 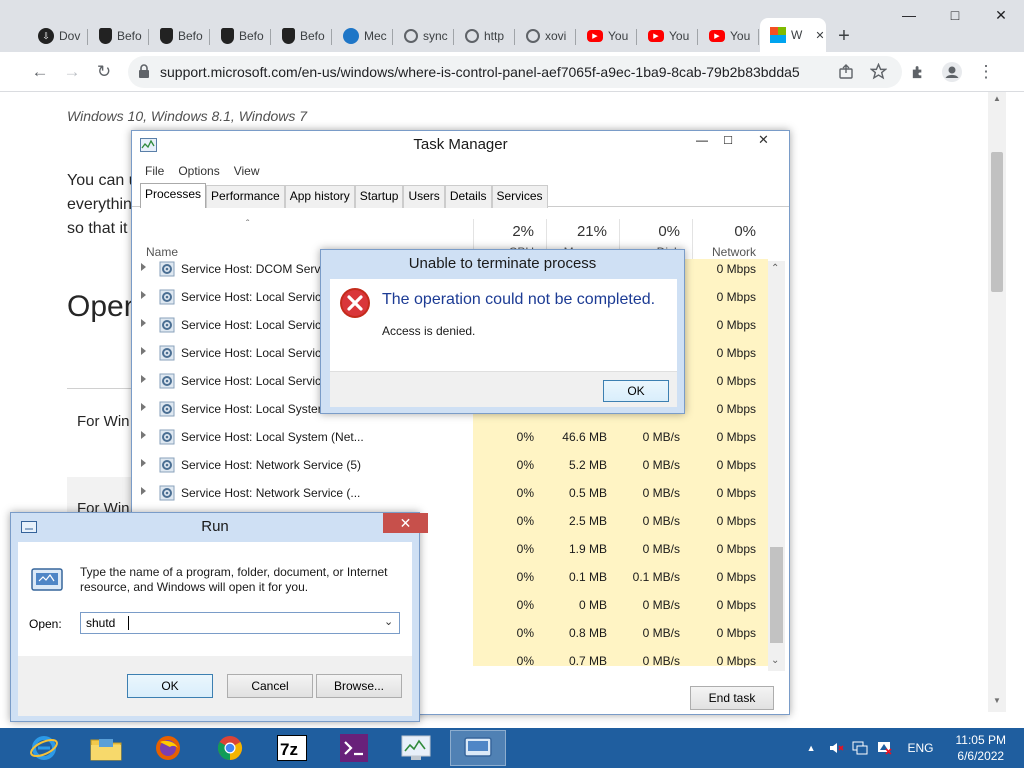 I want to click on browser-tab: ⇩ Dov, so click(x=58, y=36).